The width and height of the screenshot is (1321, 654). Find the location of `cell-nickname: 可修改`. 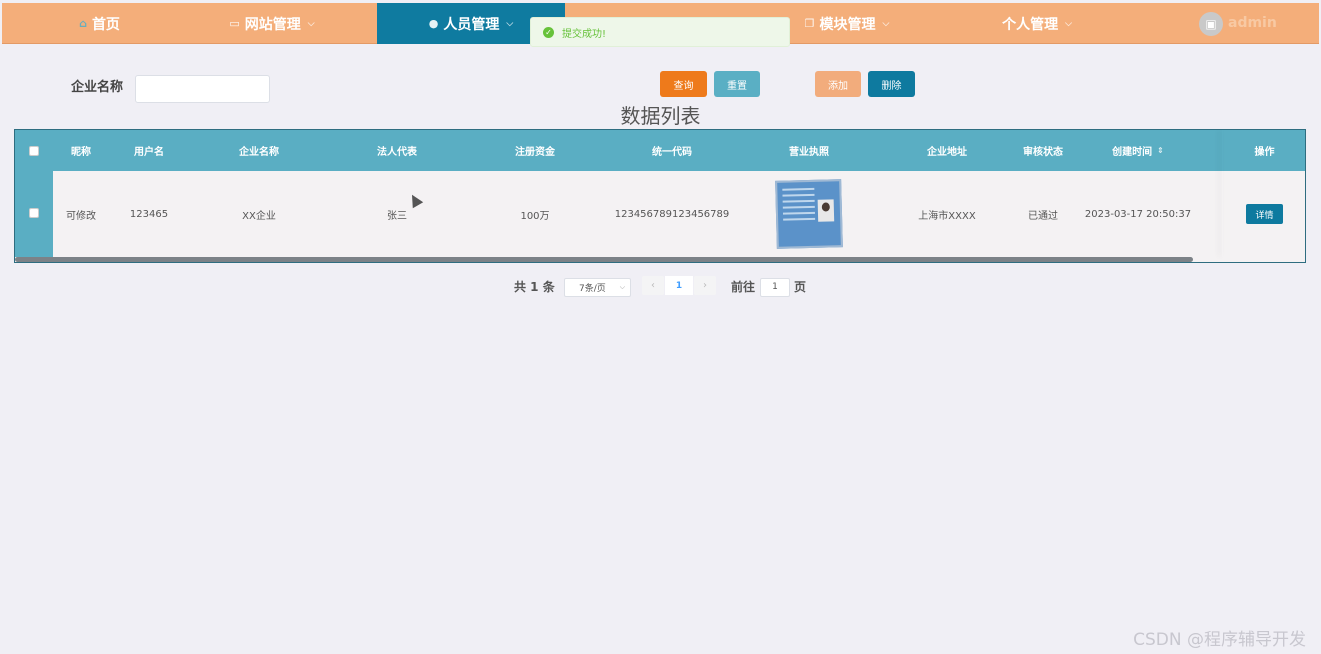

cell-nickname: 可修改 is located at coordinates (81, 216).